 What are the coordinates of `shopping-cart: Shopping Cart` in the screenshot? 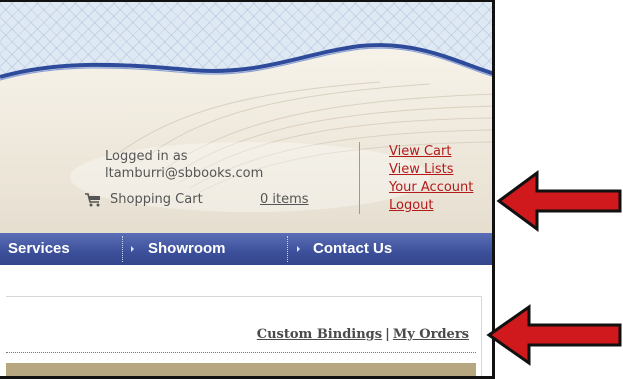 It's located at (144, 199).